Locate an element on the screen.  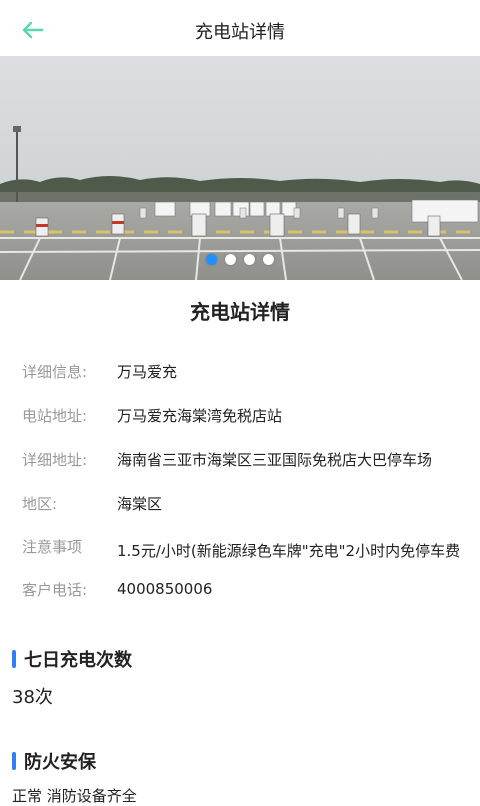
info-label: 地区: is located at coordinates (40, 504).